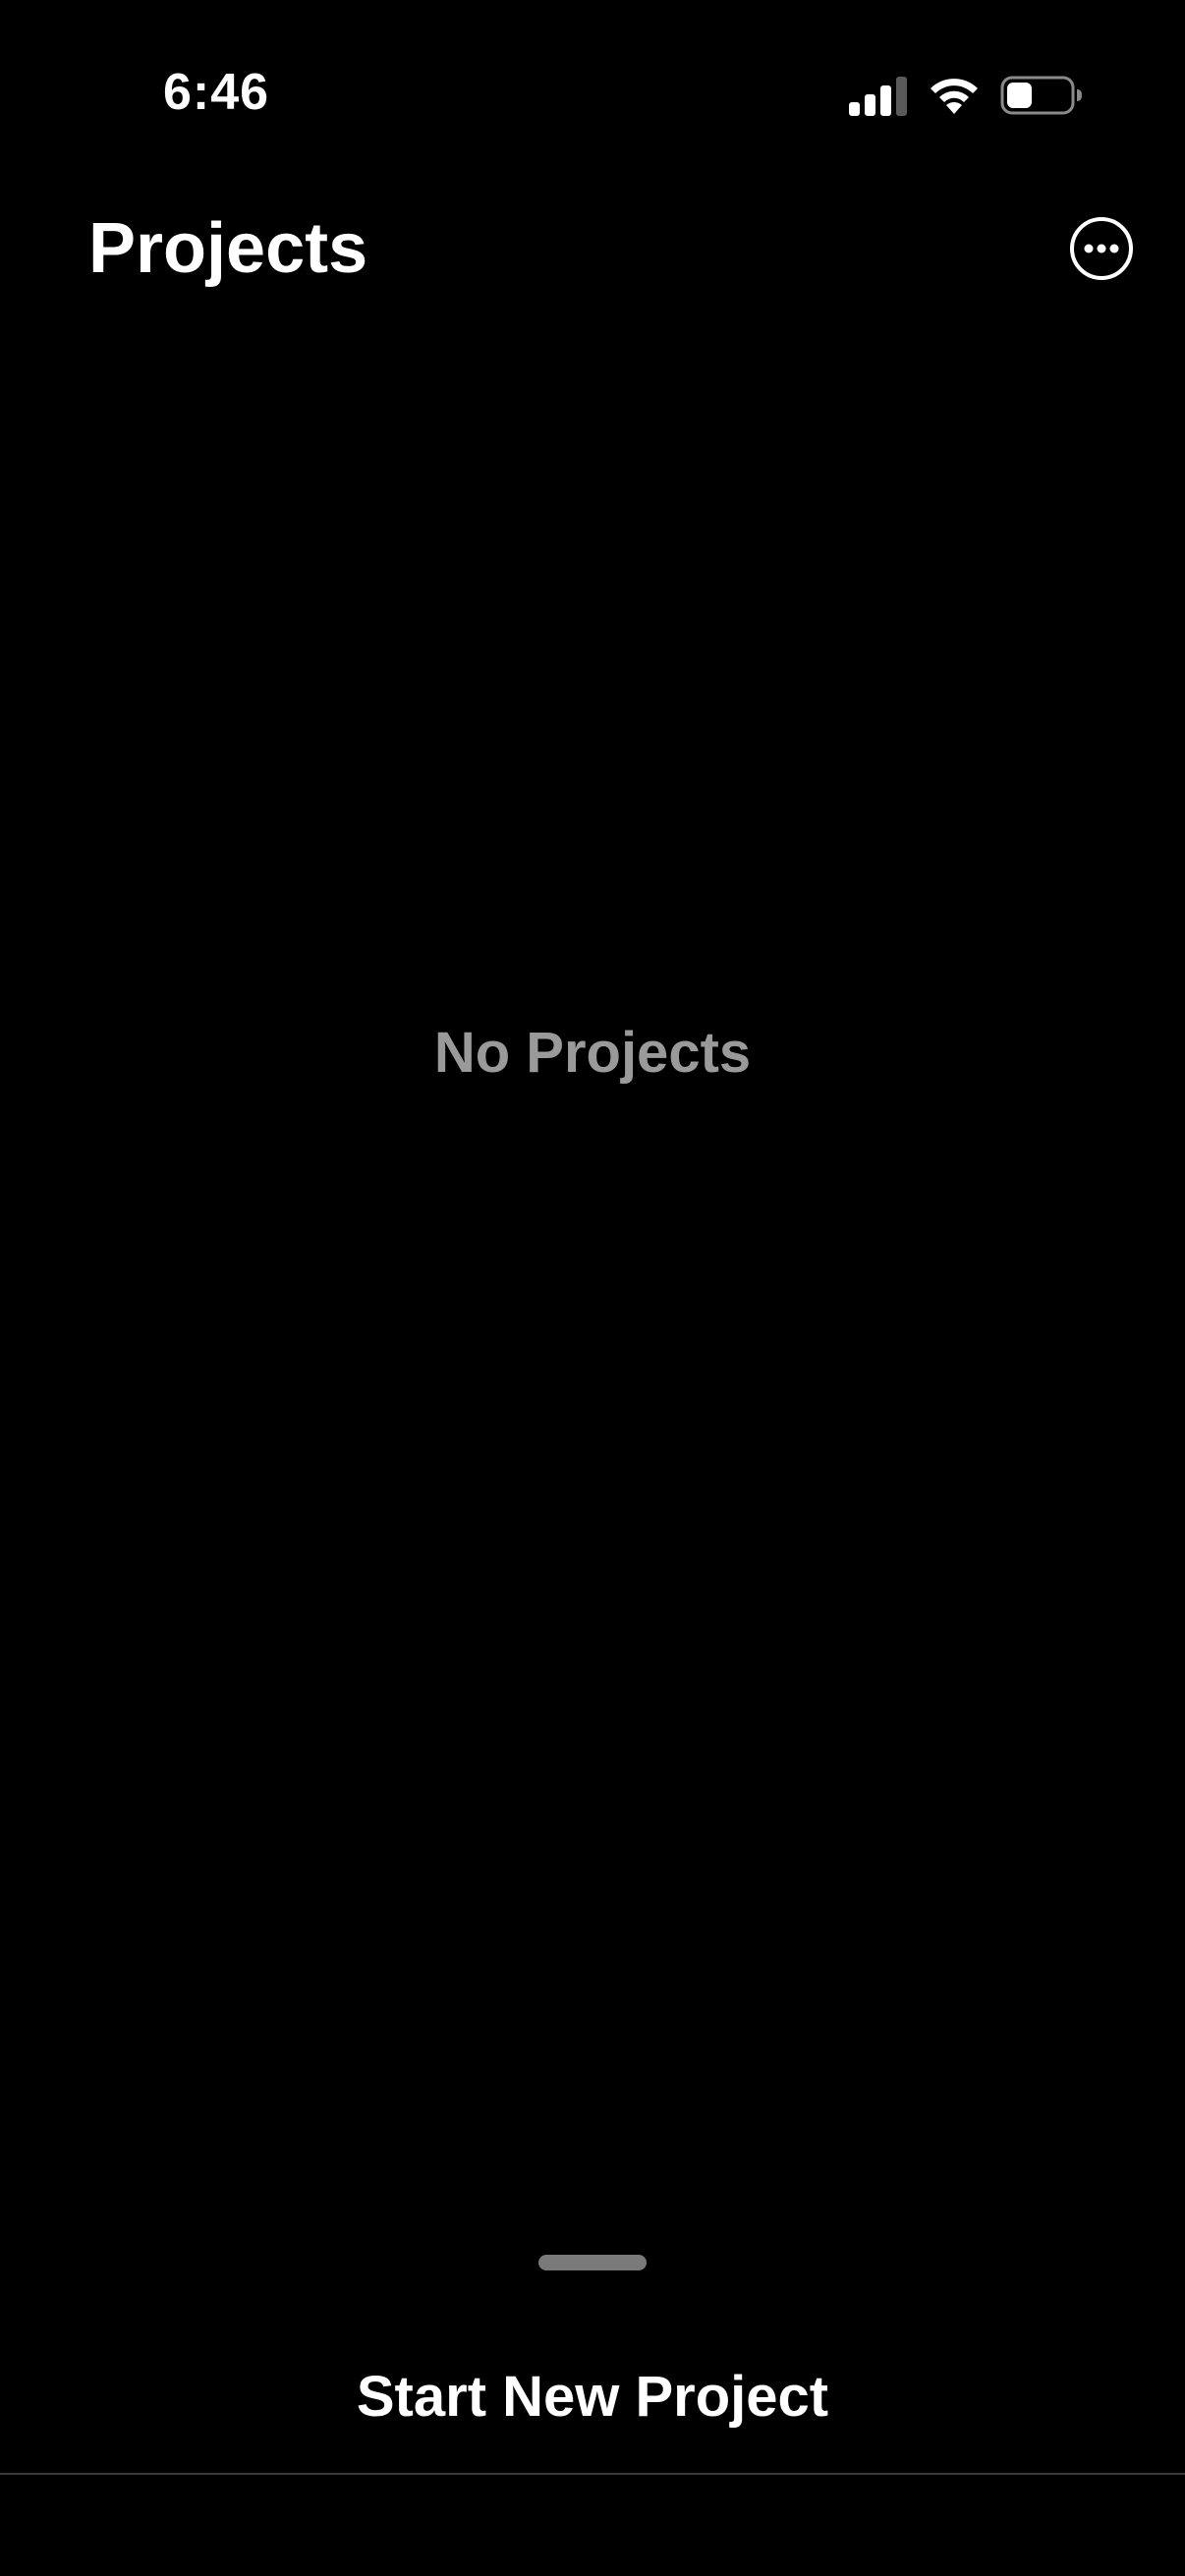 The image size is (1185, 2576). I want to click on cellular-signal-icon, so click(878, 96).